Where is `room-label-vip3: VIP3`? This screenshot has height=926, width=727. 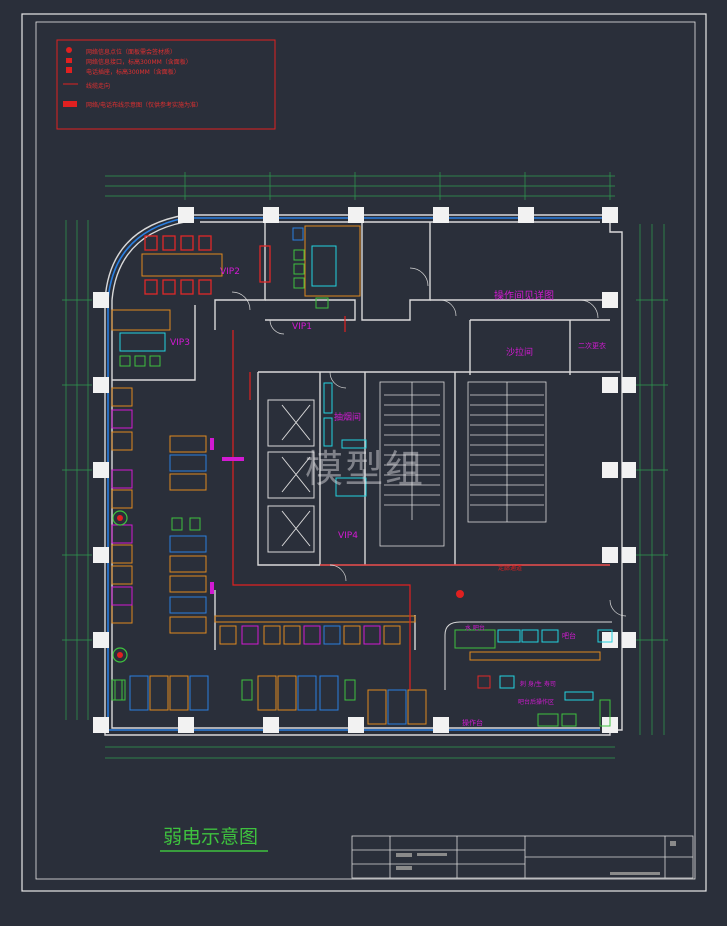
room-label-vip3: VIP3 is located at coordinates (180, 343).